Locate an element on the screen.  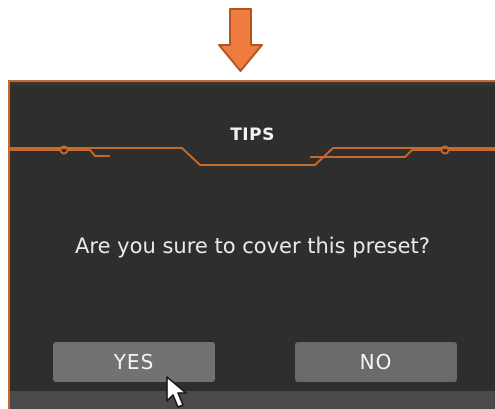
down-arrow-icon is located at coordinates (240, 40).